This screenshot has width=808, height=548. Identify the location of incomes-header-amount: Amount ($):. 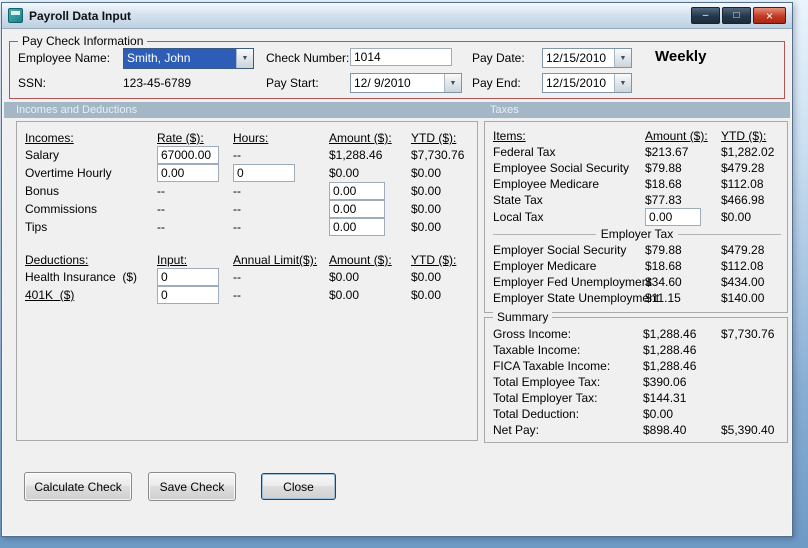
(360, 138).